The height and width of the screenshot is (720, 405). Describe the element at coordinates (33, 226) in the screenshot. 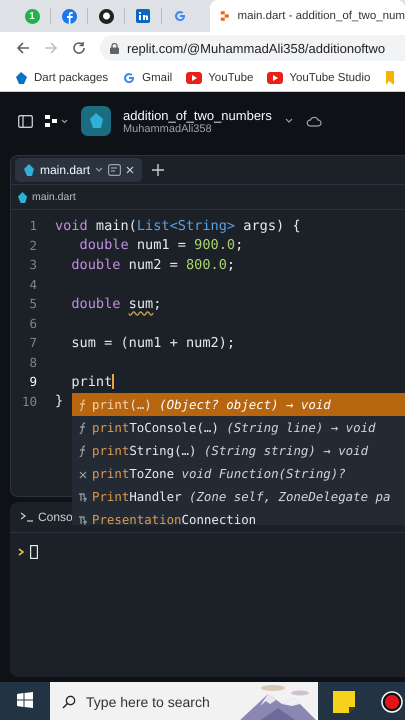

I see `line-number: 1` at that location.